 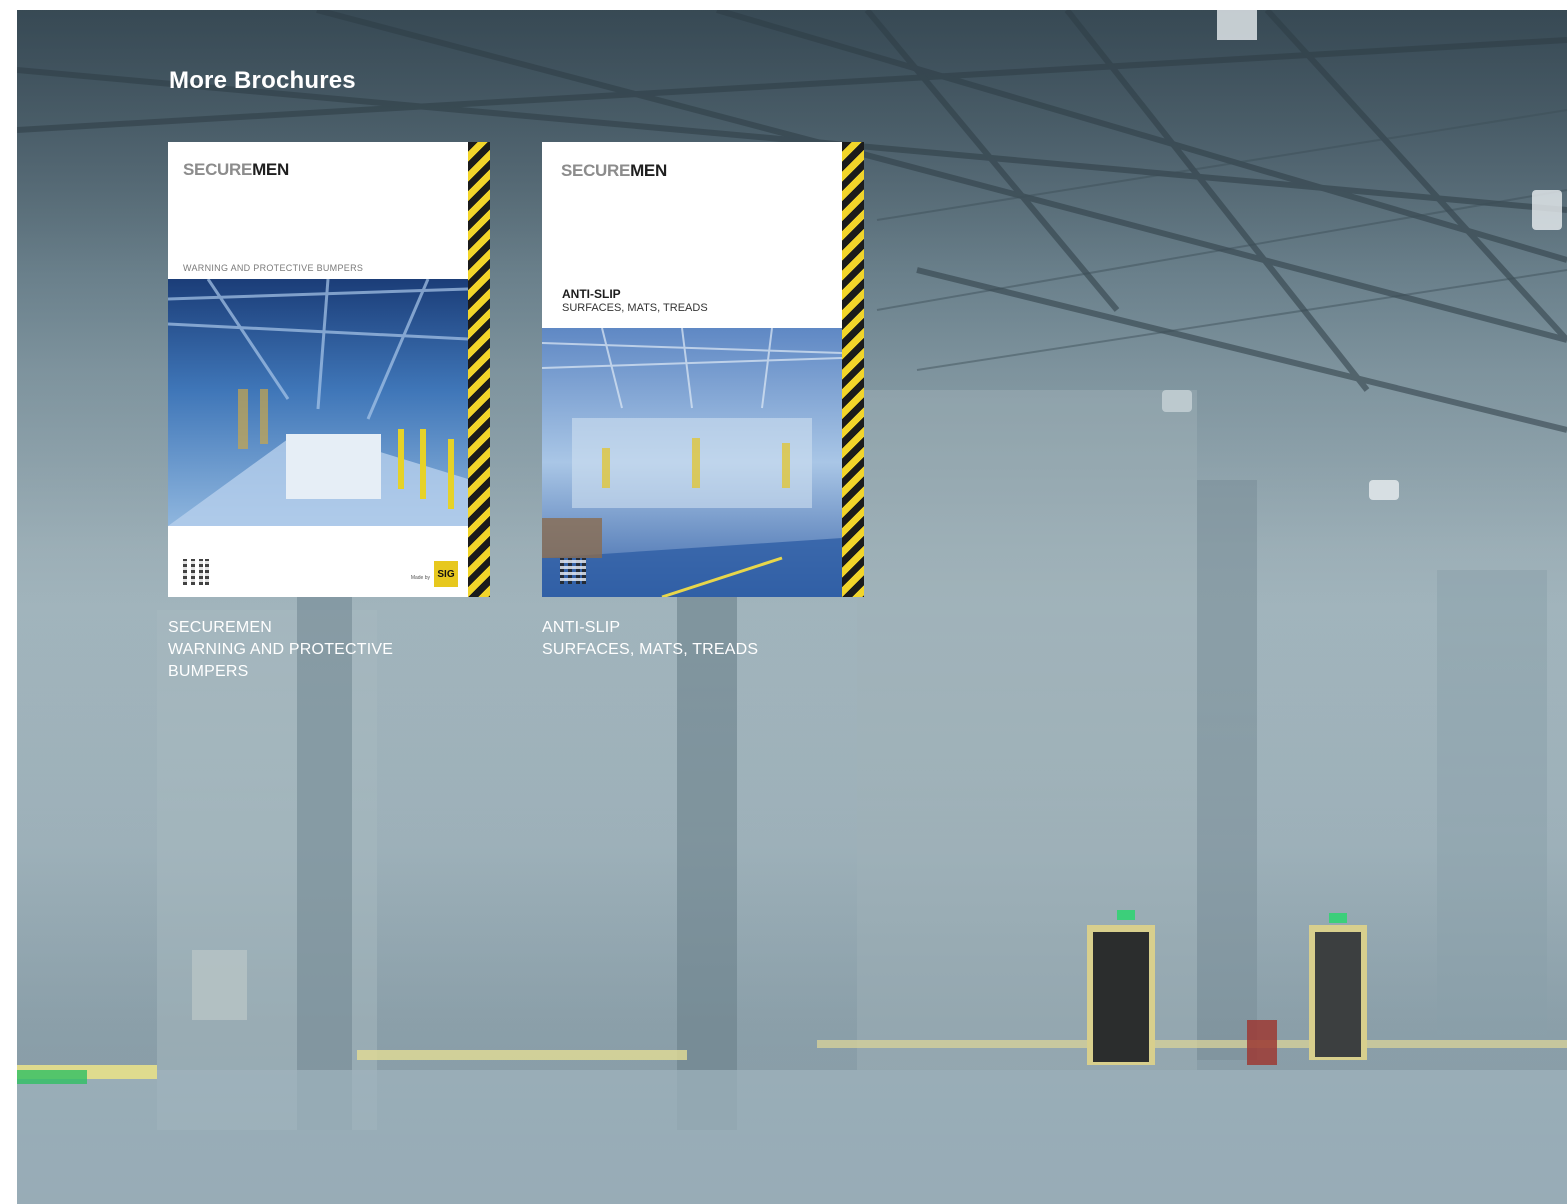 I want to click on brochure-caption: SECUREMEN WARNING AND PROTECTIVE BUMPERS, so click(x=329, y=650).